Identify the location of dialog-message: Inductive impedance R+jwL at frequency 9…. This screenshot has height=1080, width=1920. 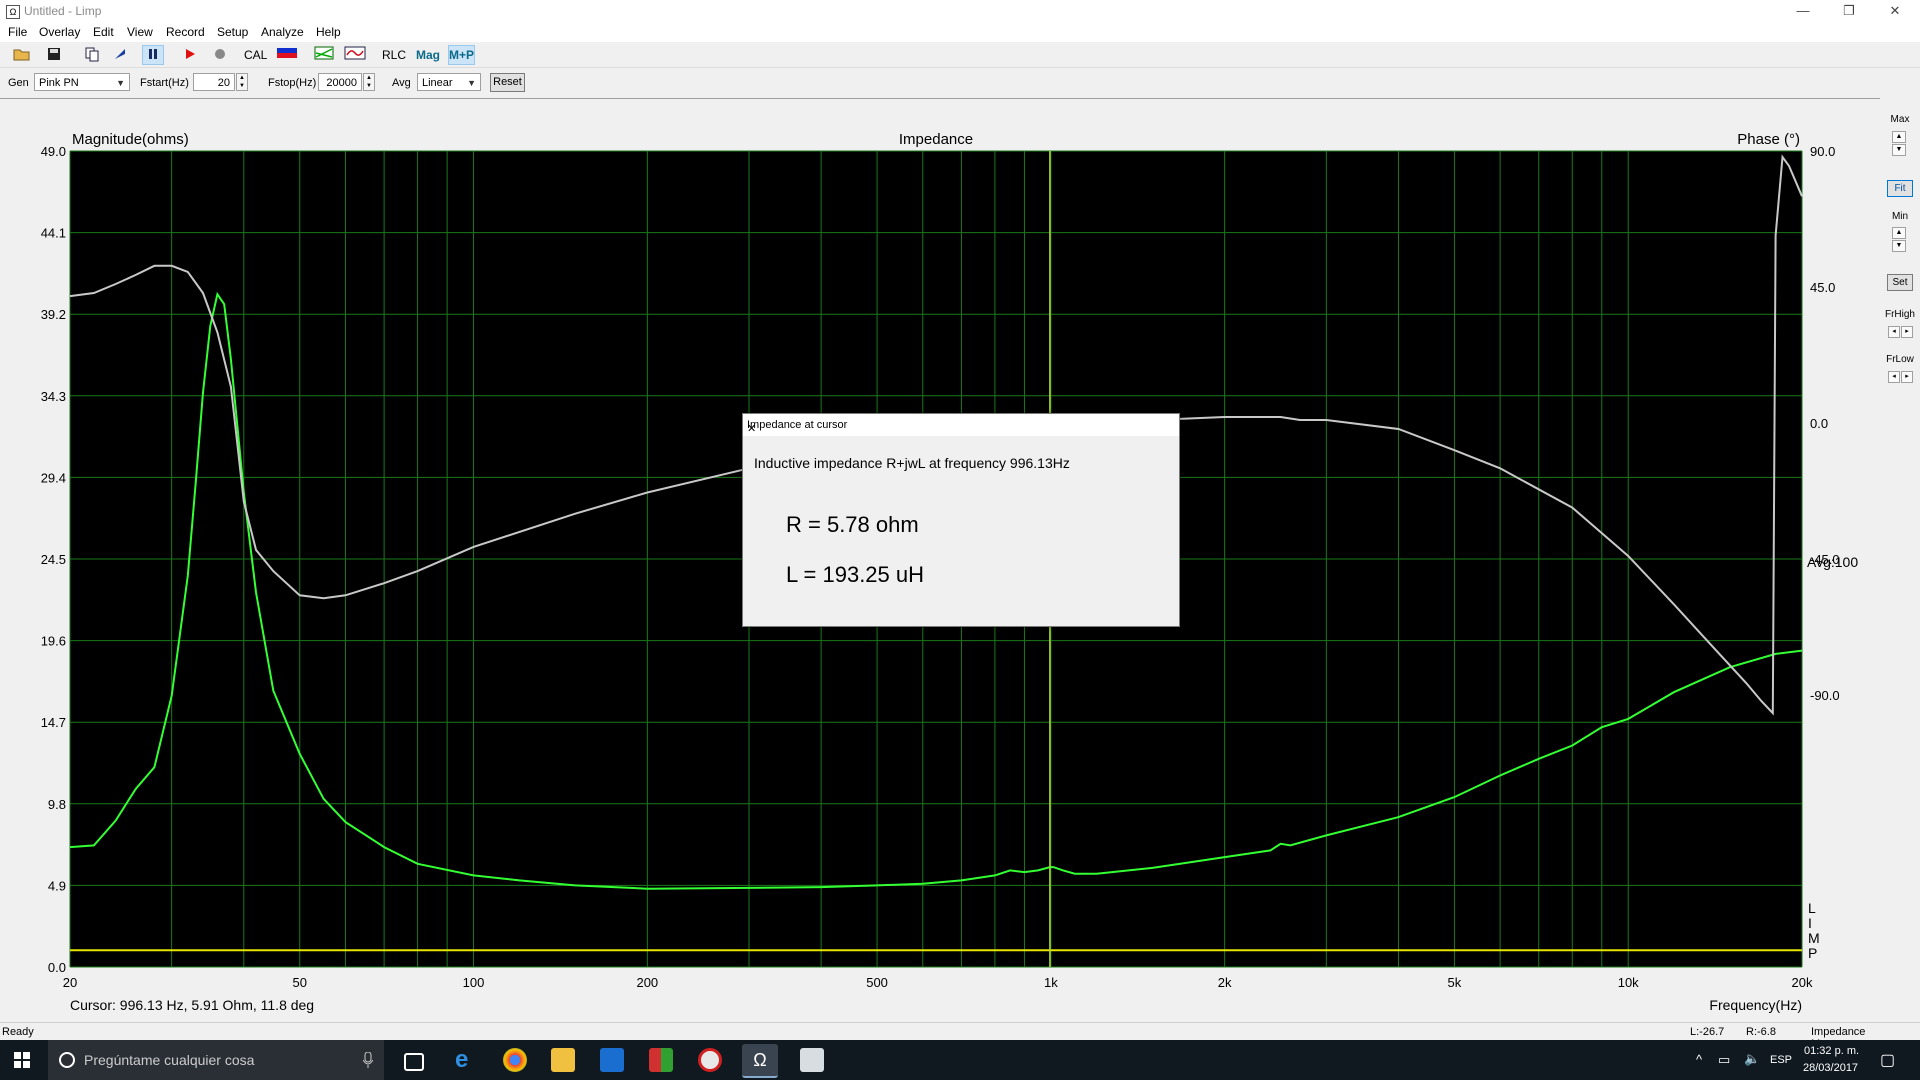
(912, 463).